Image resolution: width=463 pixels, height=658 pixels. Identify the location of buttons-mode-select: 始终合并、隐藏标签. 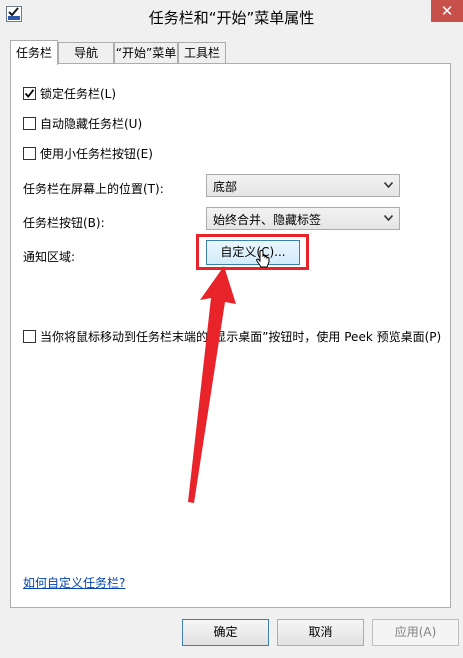
(303, 218).